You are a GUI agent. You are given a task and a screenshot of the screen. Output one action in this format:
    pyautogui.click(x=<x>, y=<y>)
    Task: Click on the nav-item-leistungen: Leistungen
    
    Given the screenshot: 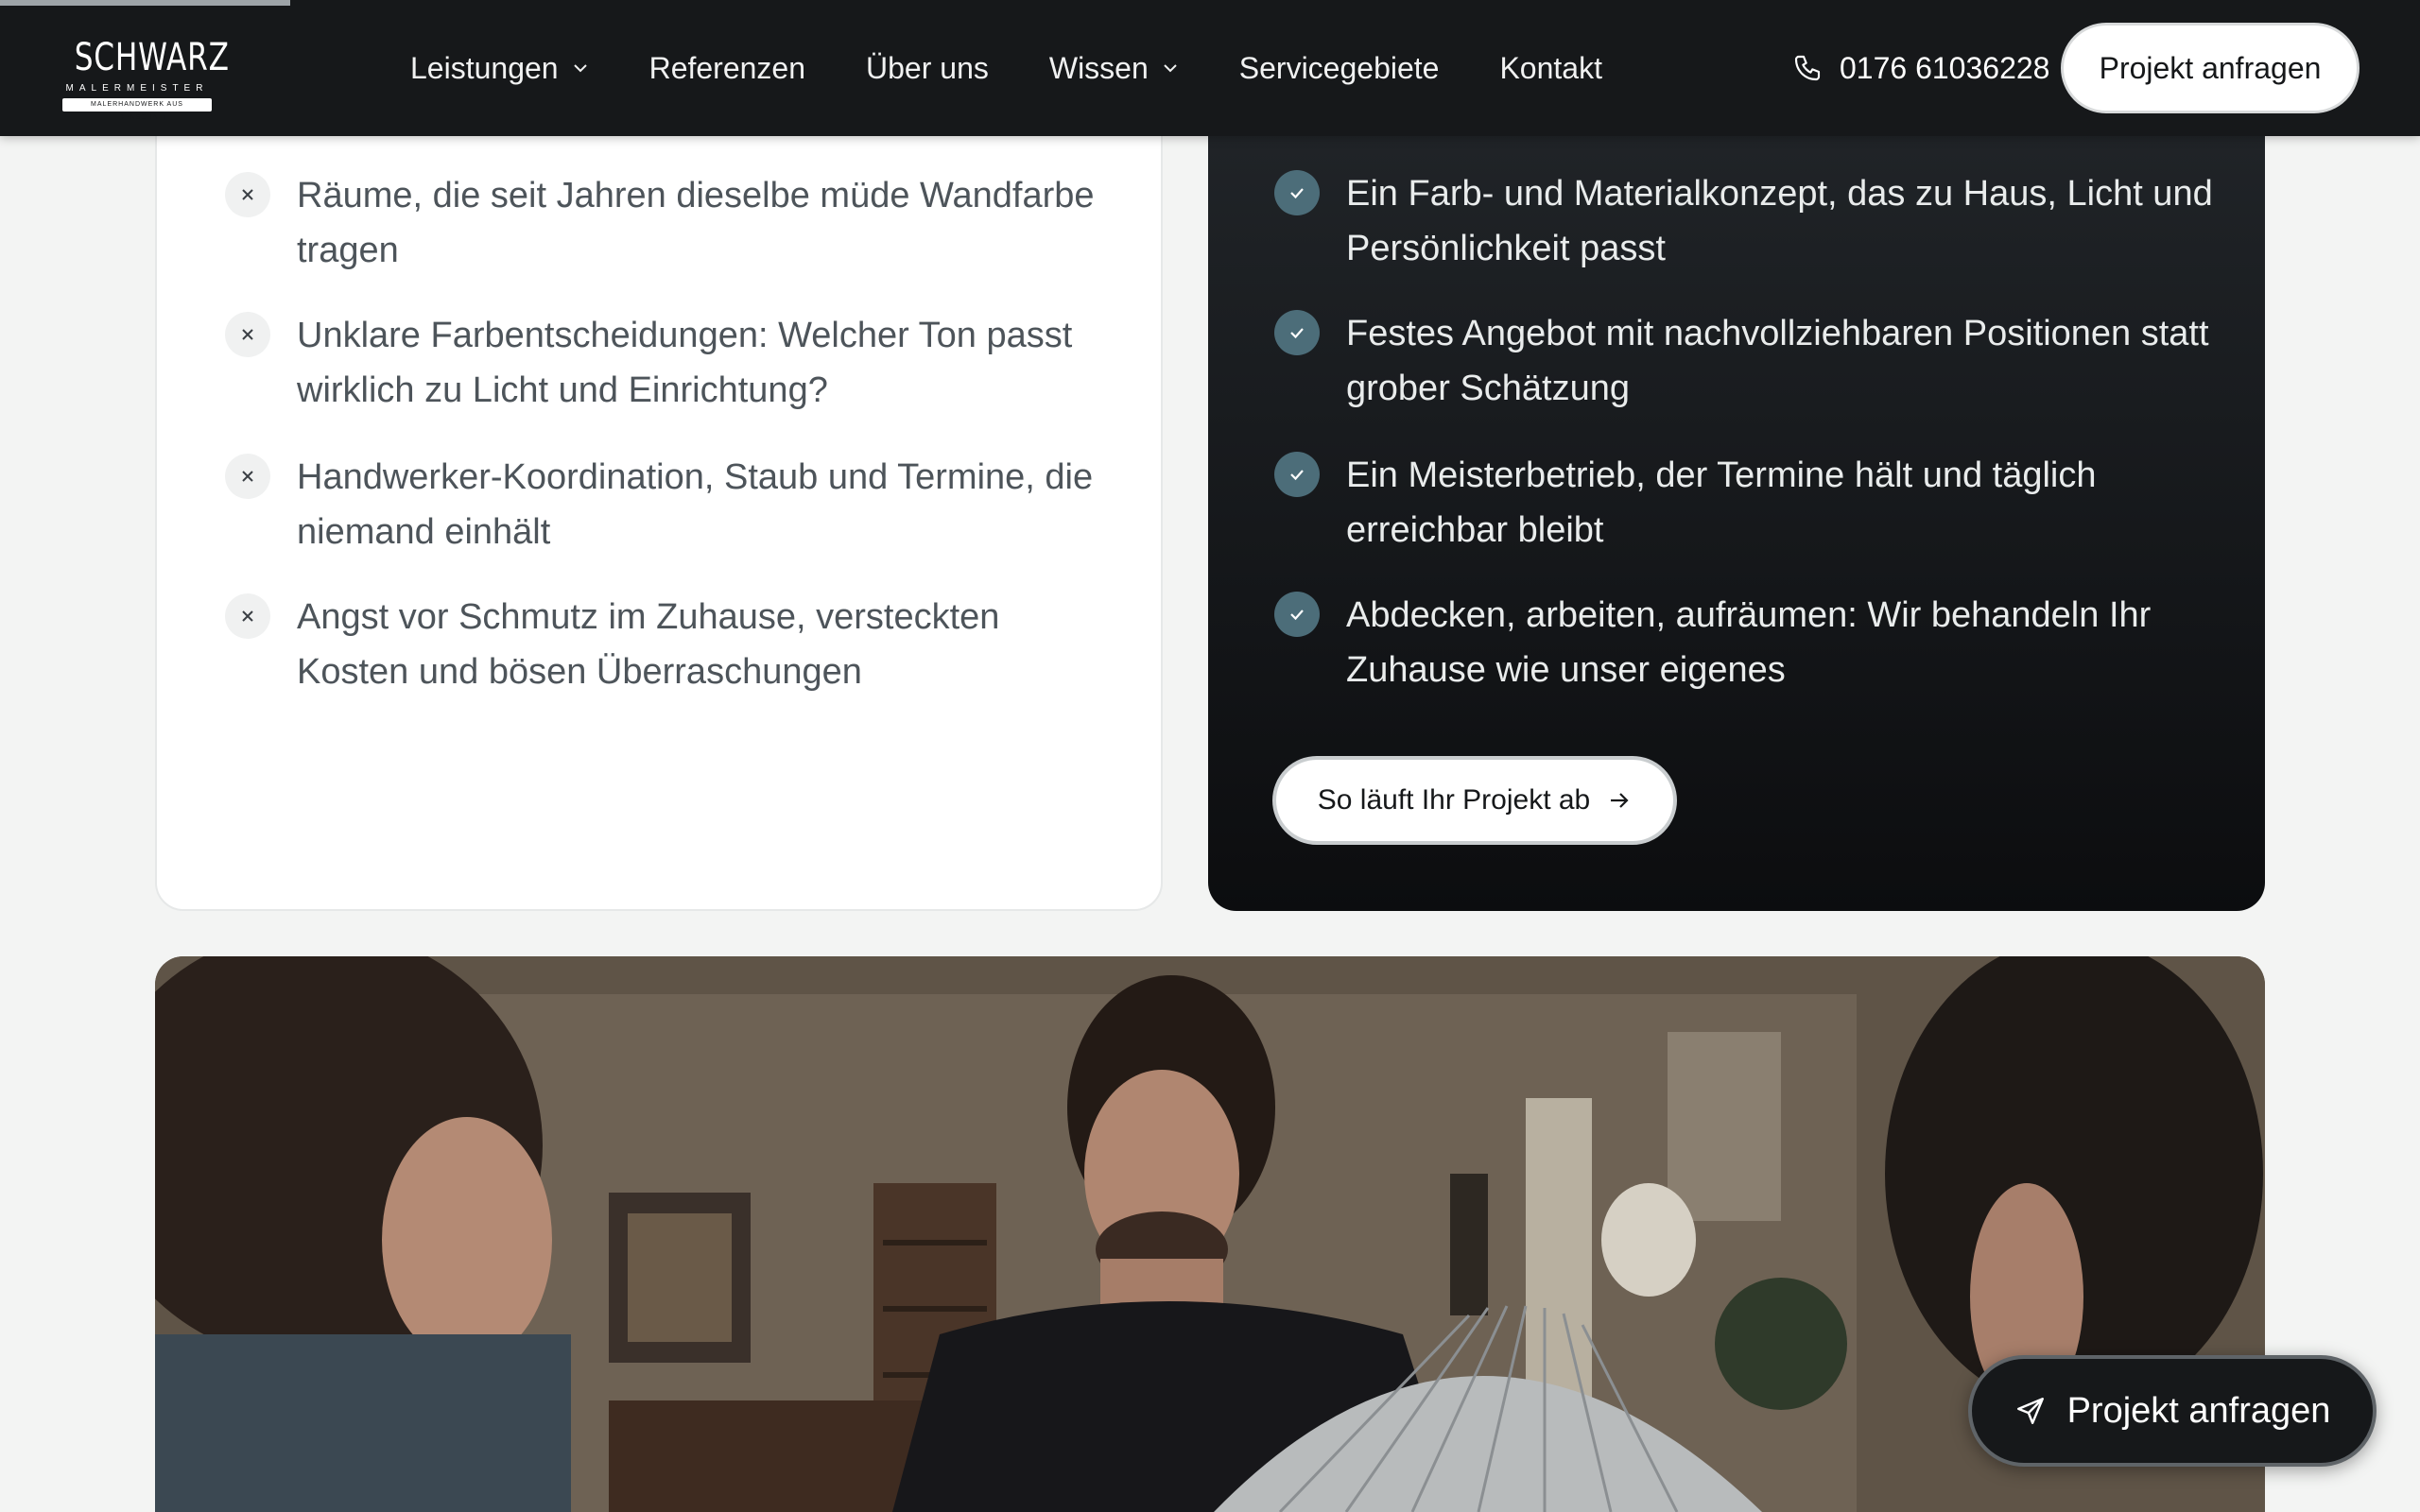 What is the action you would take?
    pyautogui.click(x=499, y=68)
    